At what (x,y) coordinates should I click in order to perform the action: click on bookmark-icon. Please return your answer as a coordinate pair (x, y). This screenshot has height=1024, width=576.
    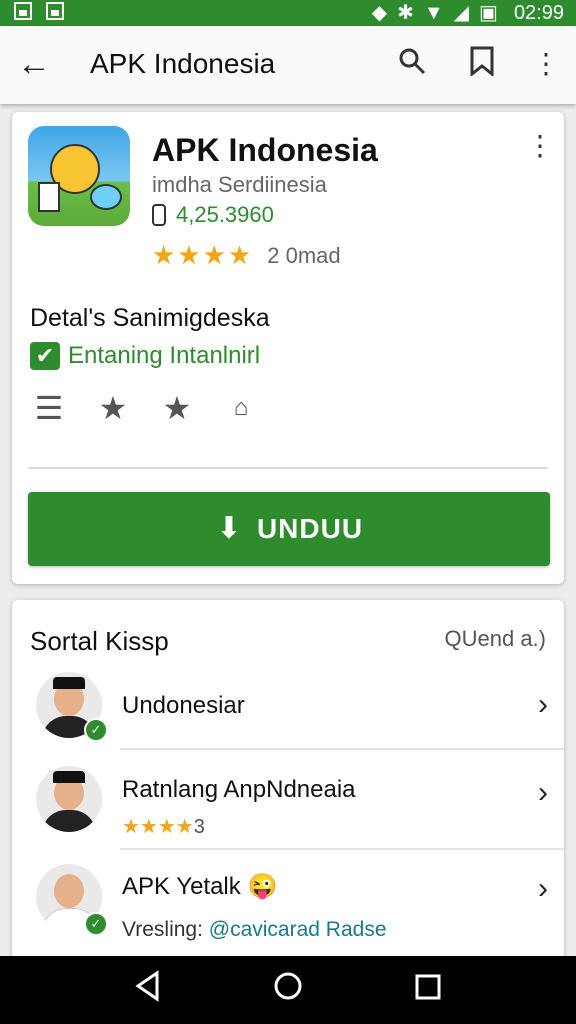
    Looking at the image, I should click on (482, 64).